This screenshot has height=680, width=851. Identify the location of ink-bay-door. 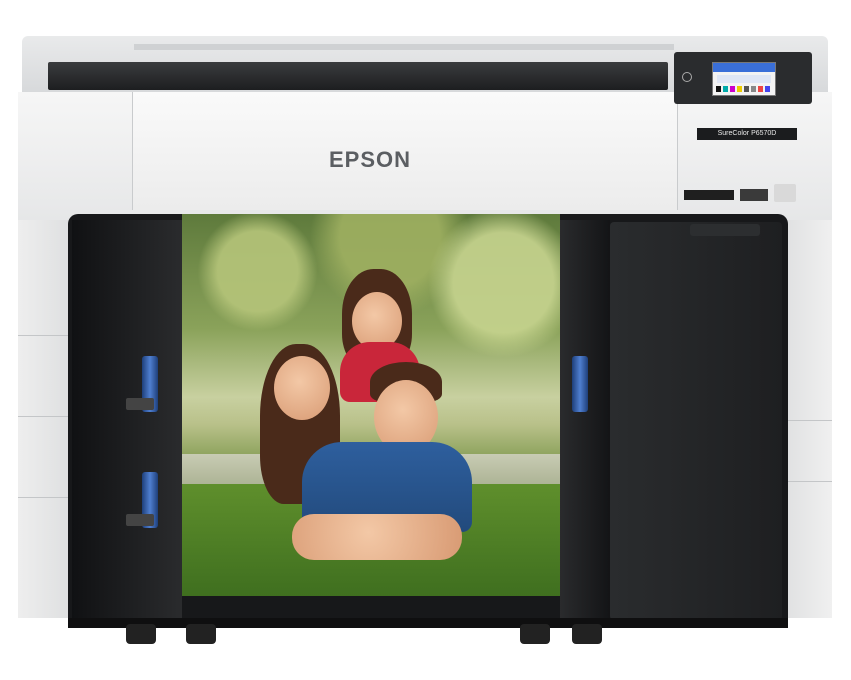
(696, 421).